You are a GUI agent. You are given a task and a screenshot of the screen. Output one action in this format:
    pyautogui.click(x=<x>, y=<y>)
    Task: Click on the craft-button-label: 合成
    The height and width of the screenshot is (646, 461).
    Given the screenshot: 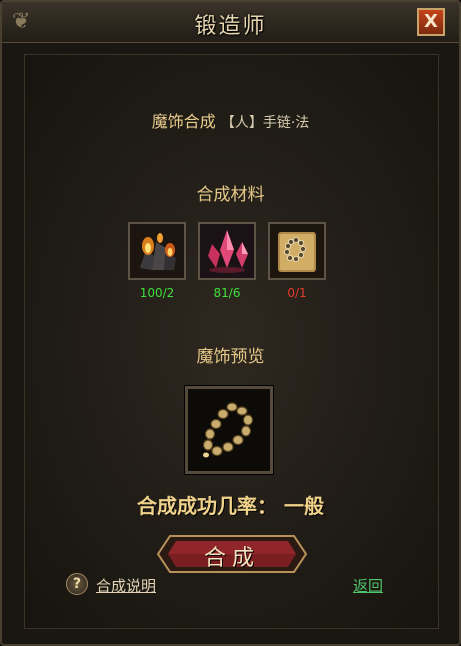 What is the action you would take?
    pyautogui.click(x=231, y=558)
    